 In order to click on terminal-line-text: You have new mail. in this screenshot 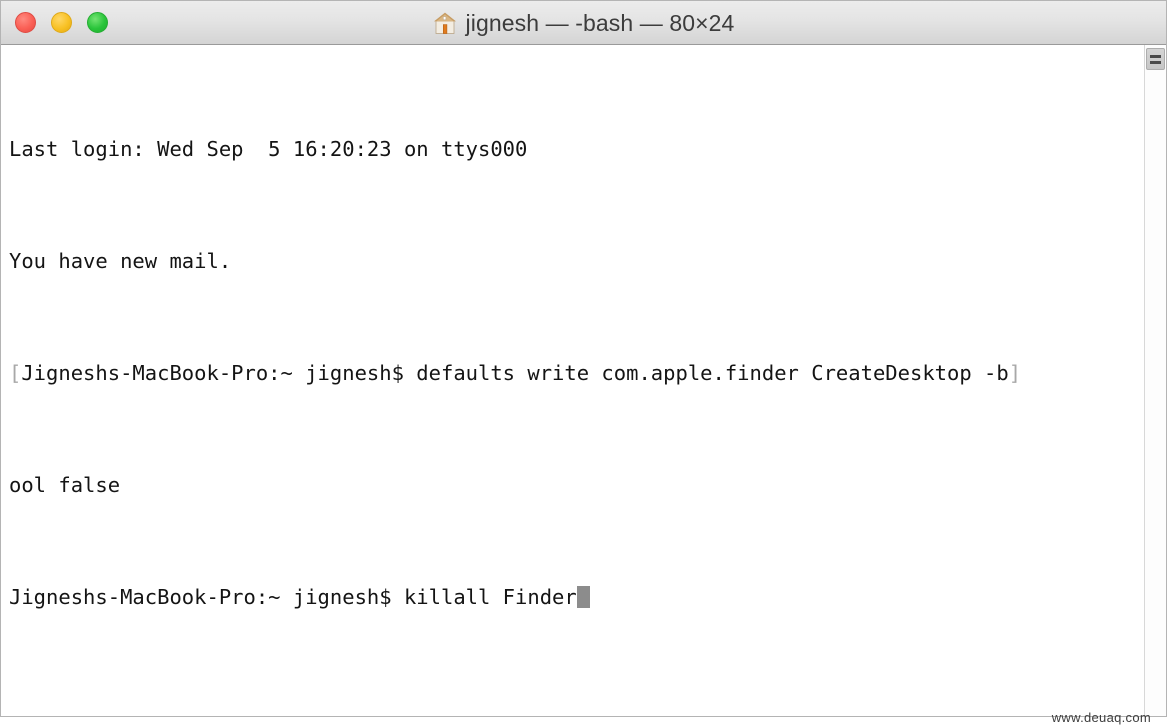, I will do `click(120, 261)`.